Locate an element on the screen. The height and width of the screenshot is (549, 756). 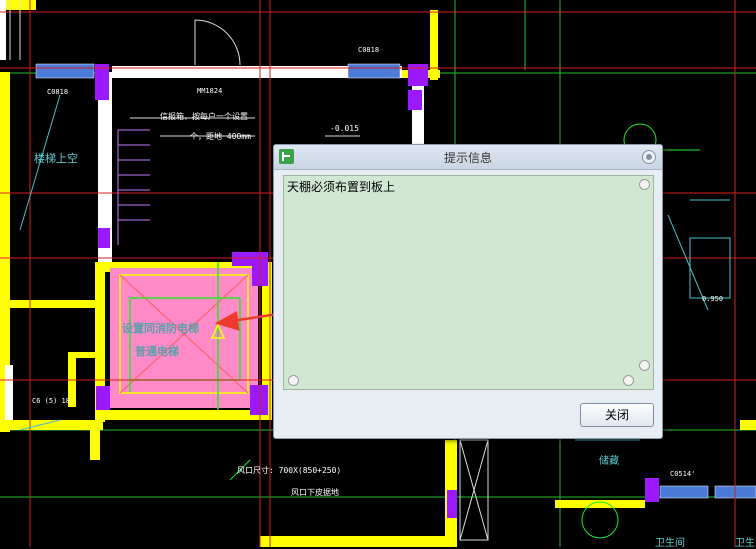
scroll-down-handle is located at coordinates (644, 365).